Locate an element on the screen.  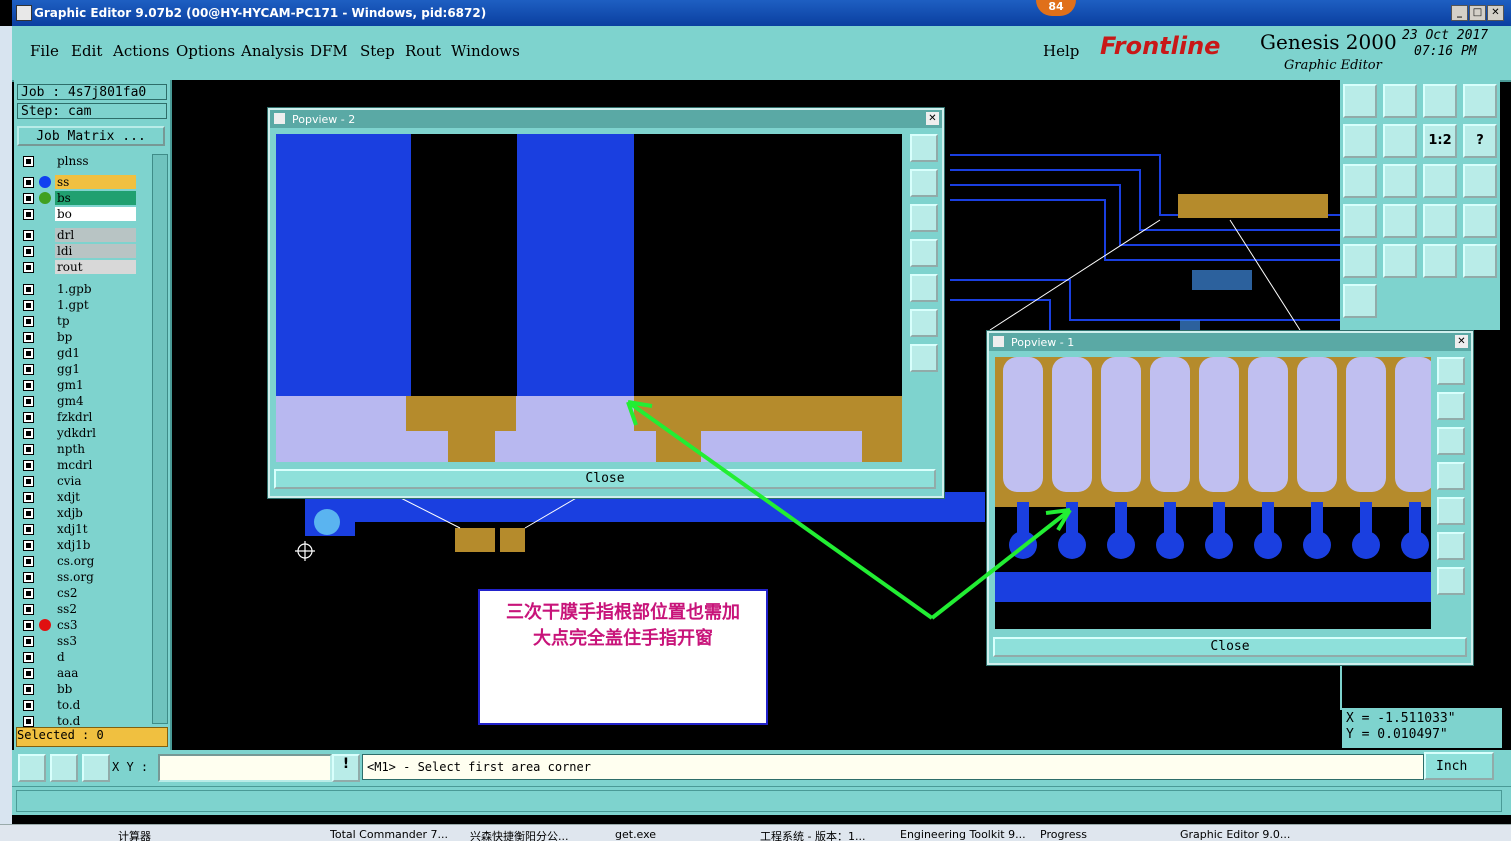
popview-1-close-button: Close is located at coordinates (1230, 647).